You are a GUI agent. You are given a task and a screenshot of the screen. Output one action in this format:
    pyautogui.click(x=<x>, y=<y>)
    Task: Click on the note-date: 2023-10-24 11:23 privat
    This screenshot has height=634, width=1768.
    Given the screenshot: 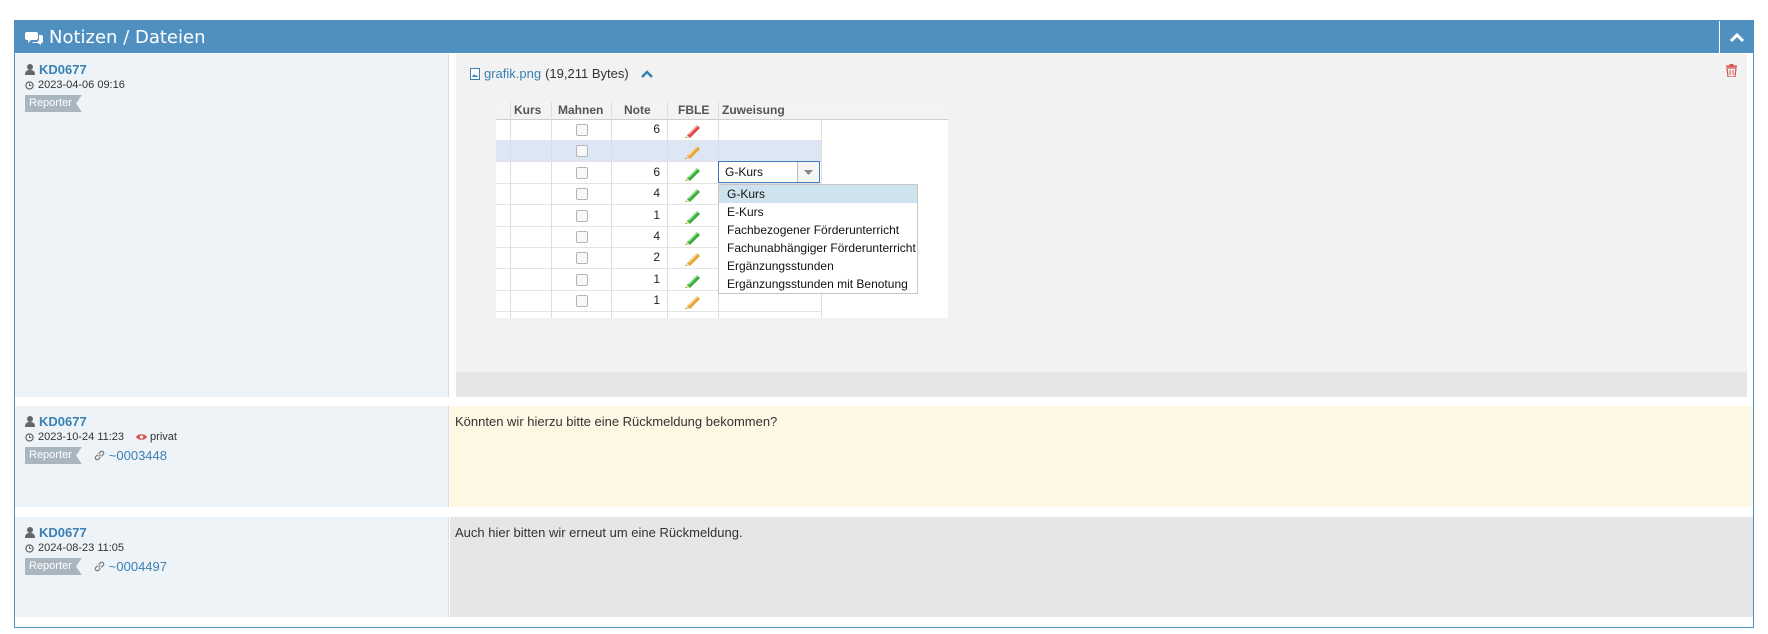 What is the action you would take?
    pyautogui.click(x=231, y=437)
    